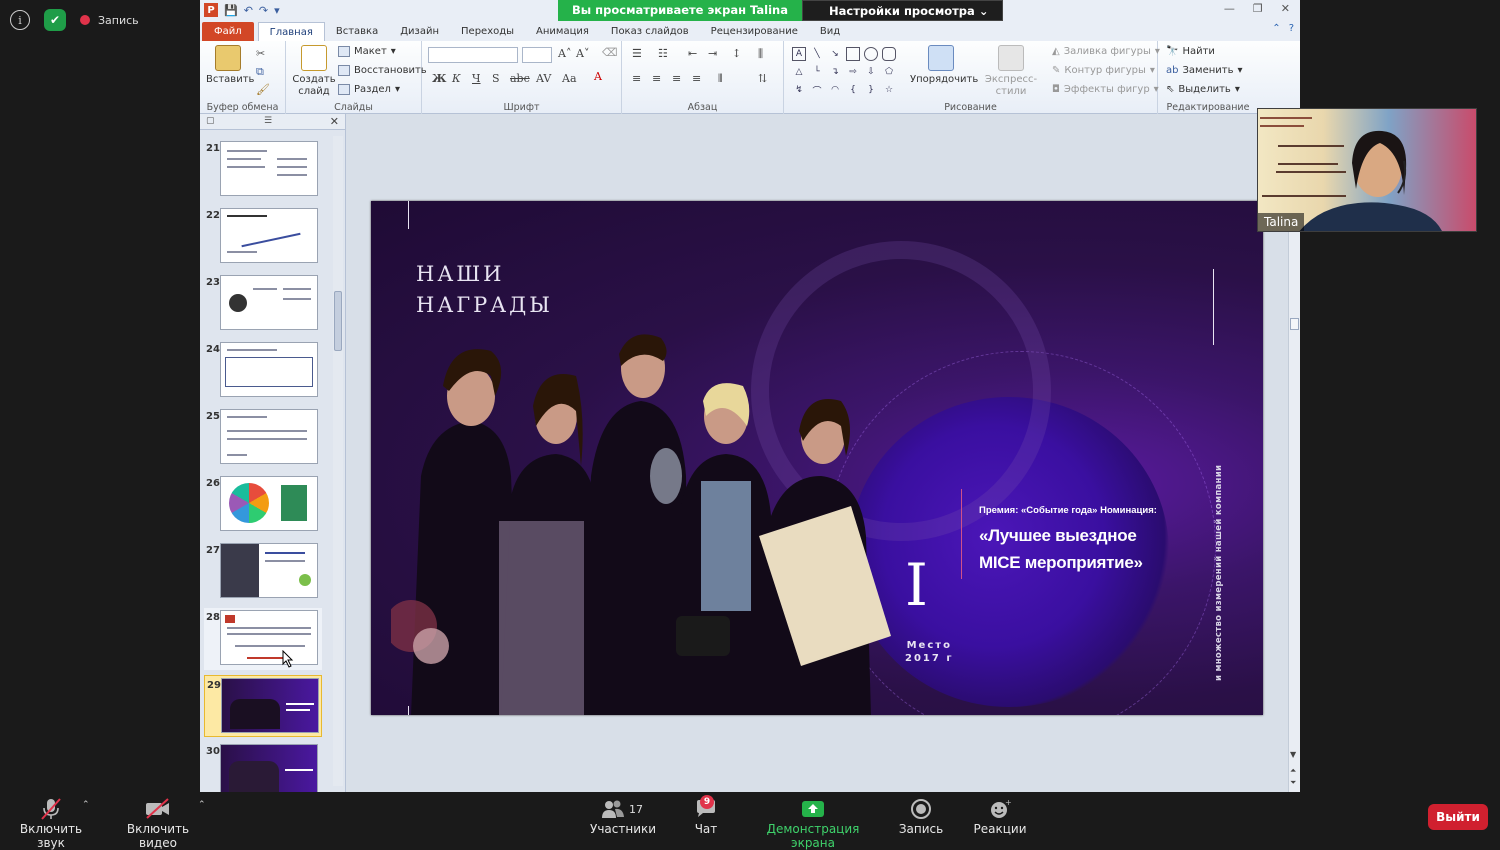 This screenshot has height=850, width=1500. Describe the element at coordinates (334, 121) in the screenshot. I see `close-pane-icon: ✕` at that location.